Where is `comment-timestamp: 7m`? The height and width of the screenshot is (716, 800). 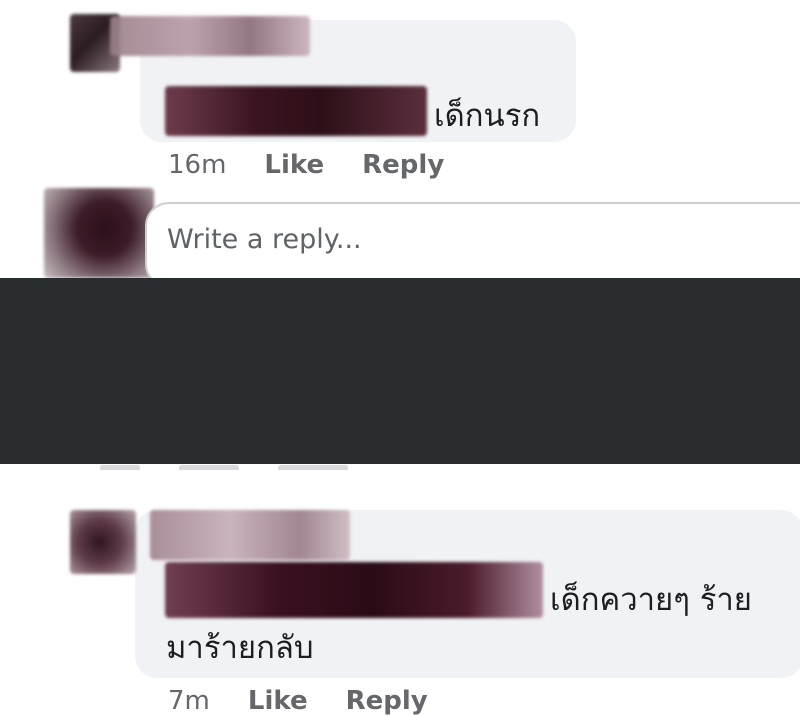
comment-timestamp: 7m is located at coordinates (189, 701).